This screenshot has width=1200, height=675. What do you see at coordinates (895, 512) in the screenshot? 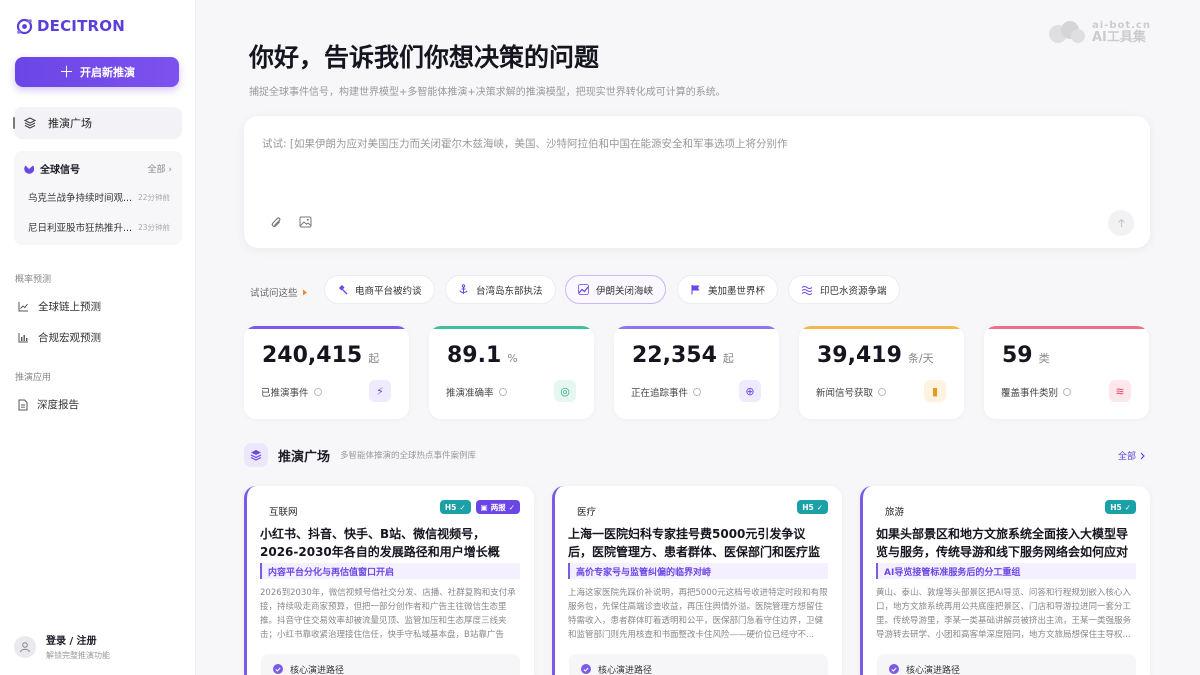
I see `card-category: 旅游` at bounding box center [895, 512].